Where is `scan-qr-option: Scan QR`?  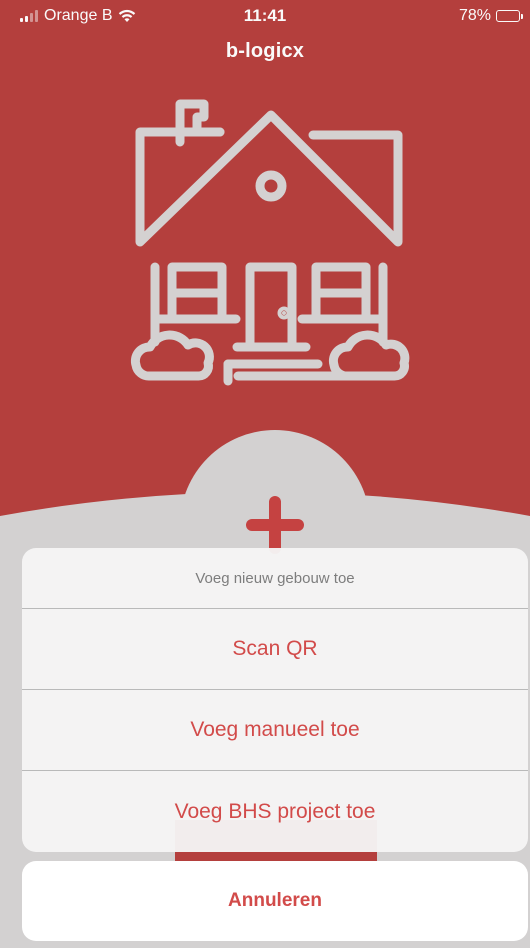 scan-qr-option: Scan QR is located at coordinates (275, 649).